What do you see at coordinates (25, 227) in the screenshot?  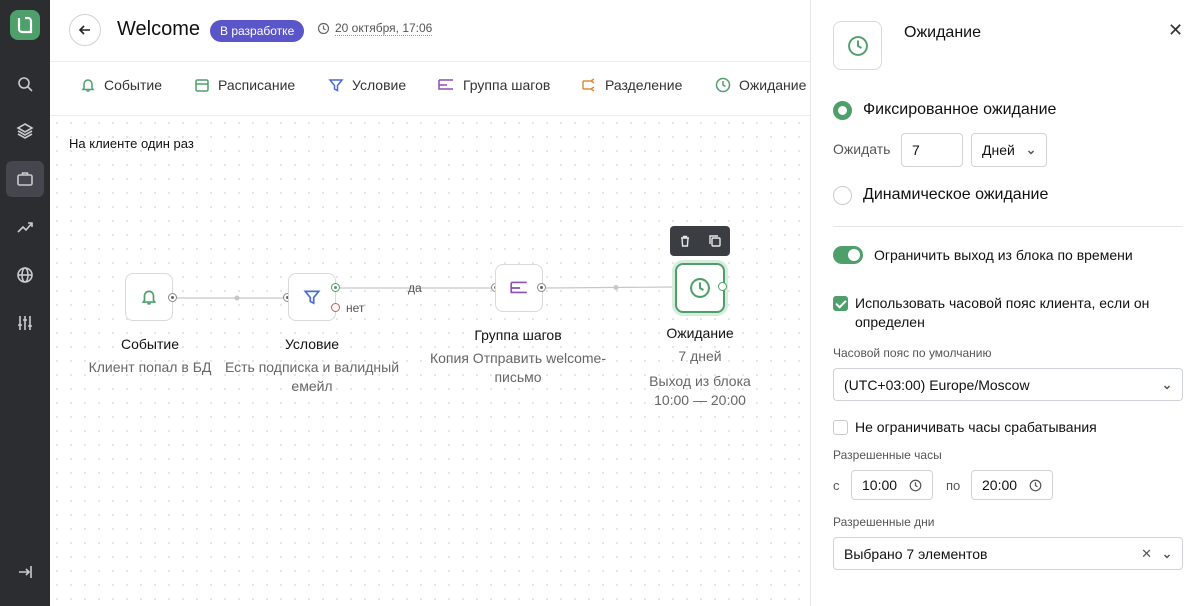 I see `trend-icon` at bounding box center [25, 227].